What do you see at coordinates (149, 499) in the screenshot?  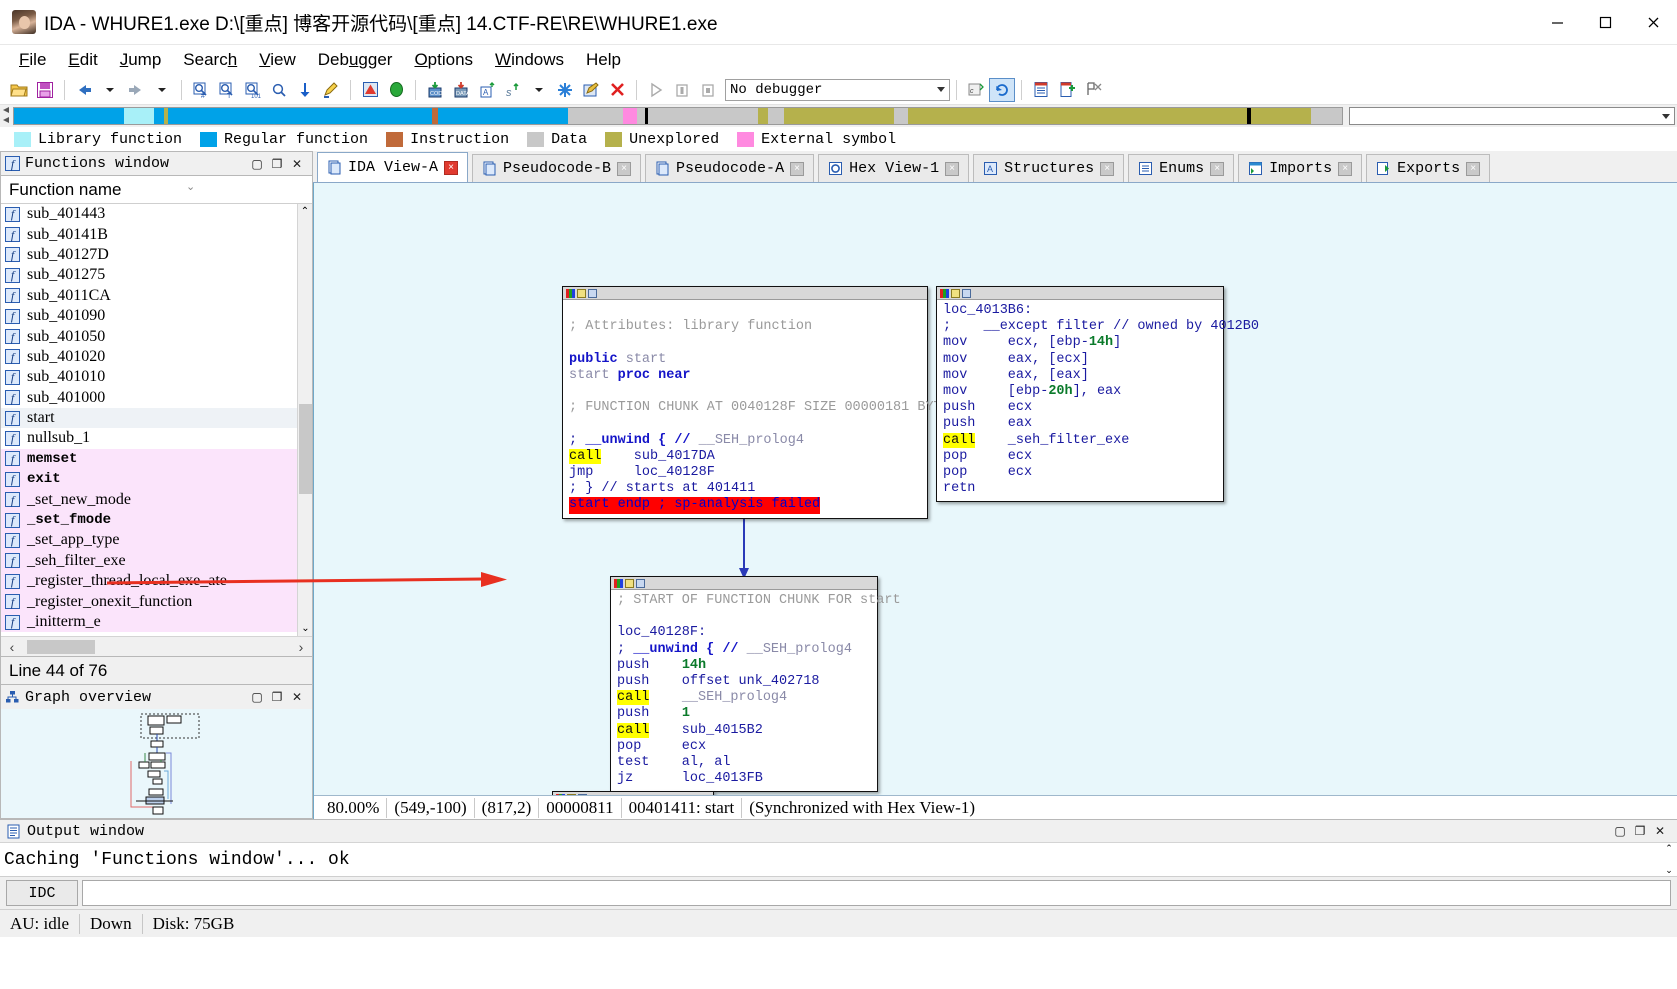 I see `function-list-item: f _set_new_mode` at bounding box center [149, 499].